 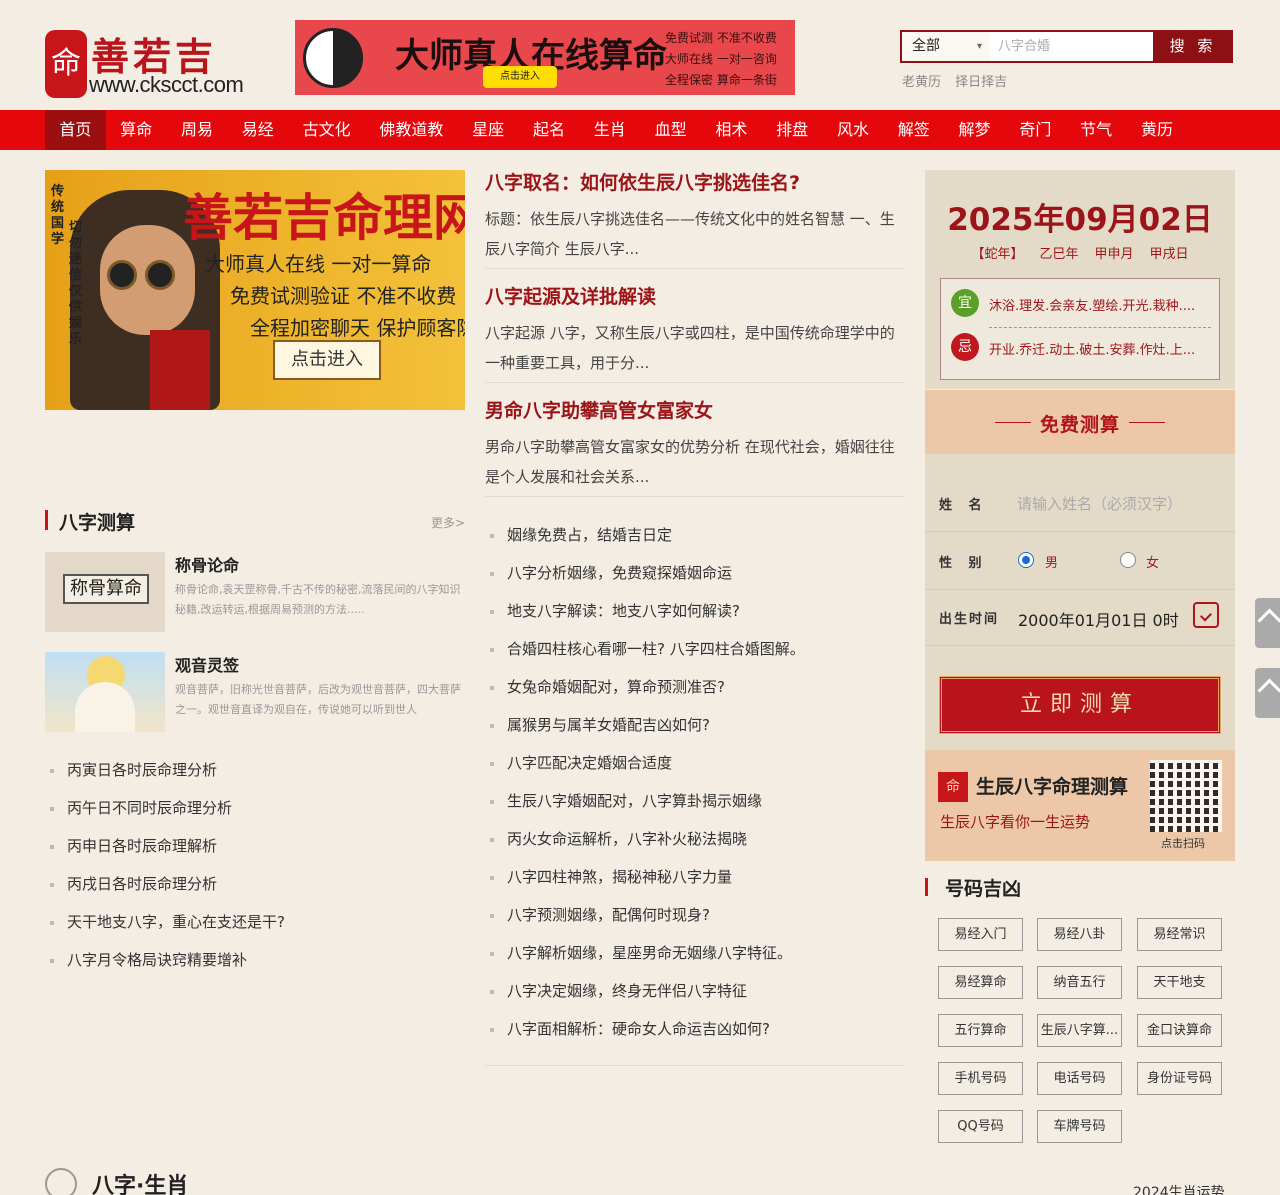 I want to click on nav-item: 节气, so click(x=1096, y=130).